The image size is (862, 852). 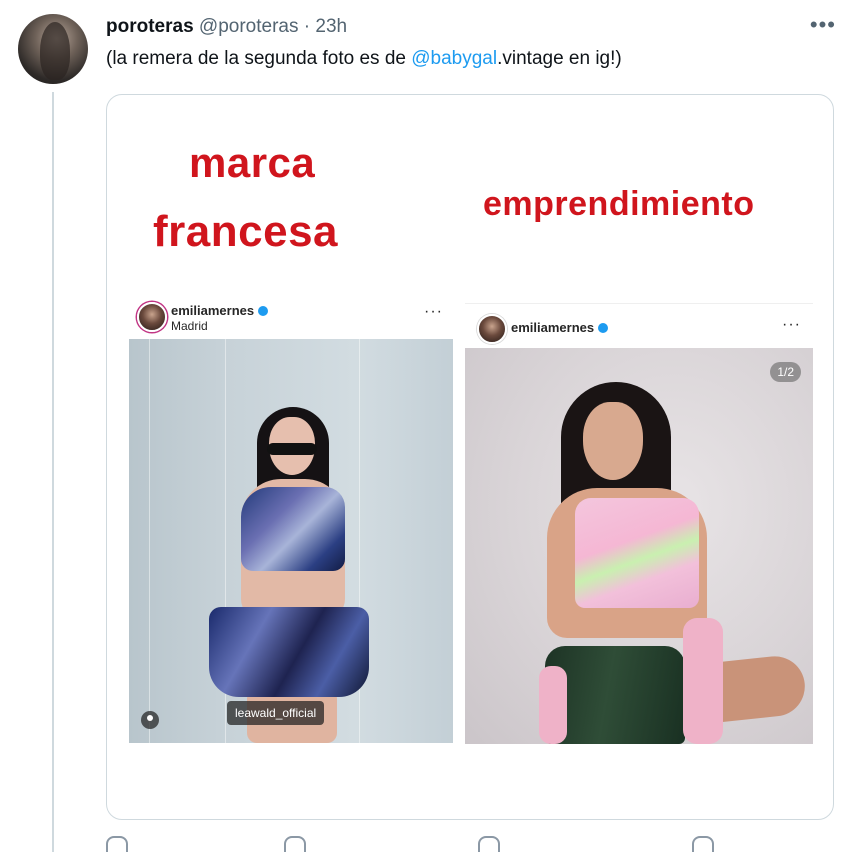 I want to click on ig-post-header: emiliamernes ···, so click(x=639, y=326).